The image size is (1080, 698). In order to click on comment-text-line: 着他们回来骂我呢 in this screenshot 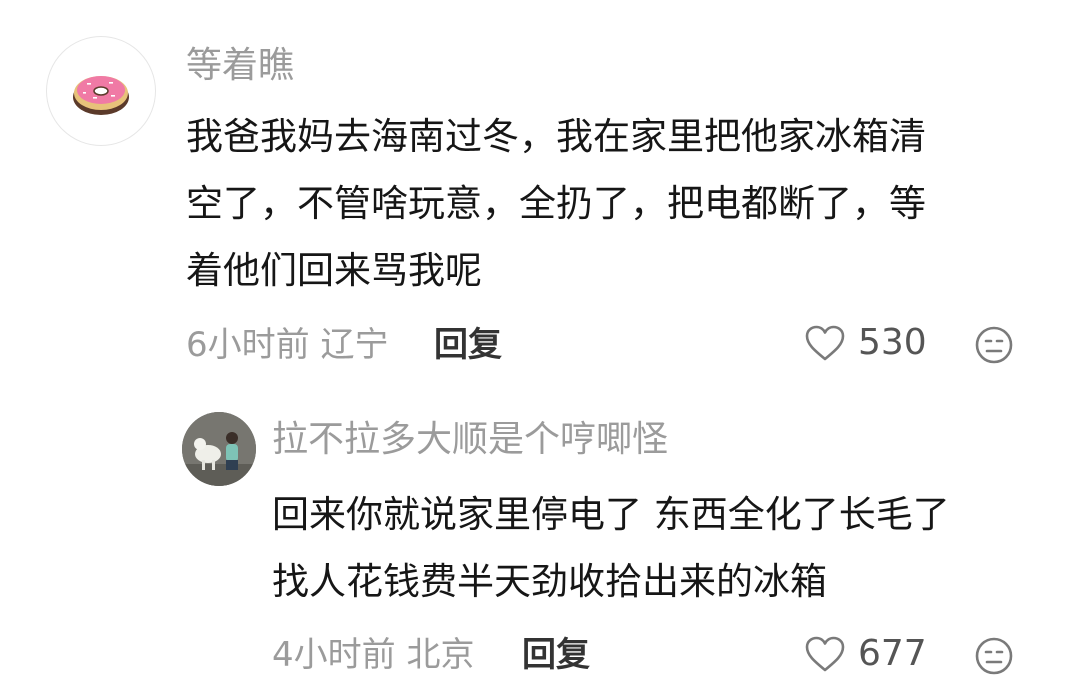, I will do `click(334, 270)`.